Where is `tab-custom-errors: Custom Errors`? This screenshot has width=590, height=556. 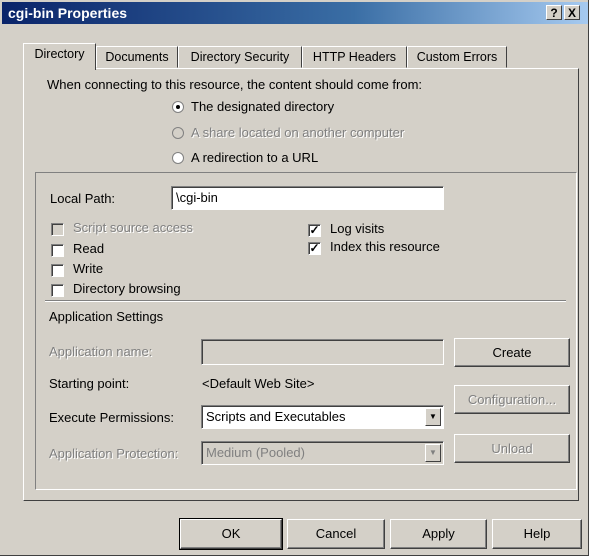
tab-custom-errors: Custom Errors is located at coordinates (457, 57).